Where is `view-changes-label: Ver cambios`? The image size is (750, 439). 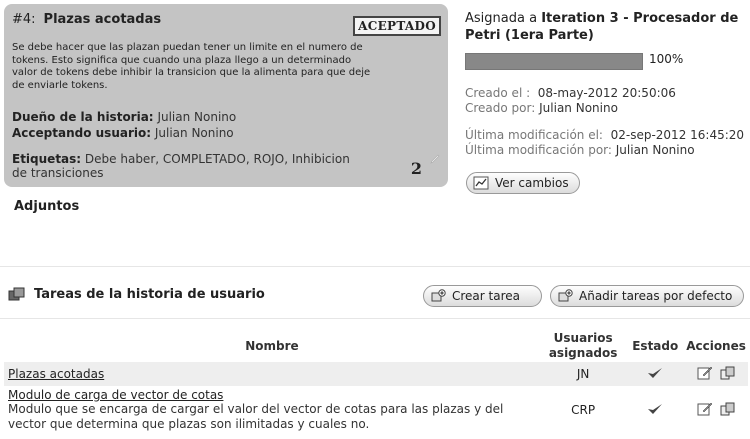
view-changes-label: Ver cambios is located at coordinates (532, 183).